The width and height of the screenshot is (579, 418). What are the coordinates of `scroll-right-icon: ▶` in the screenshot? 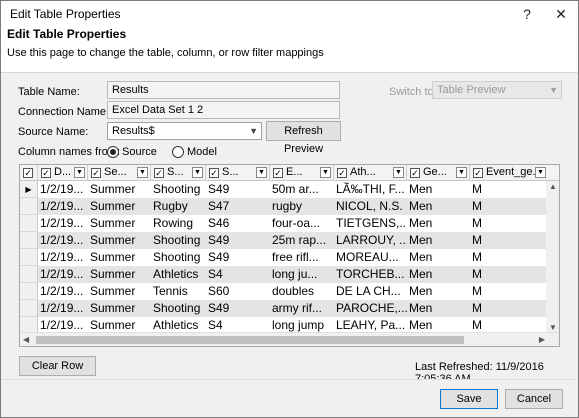 It's located at (542, 339).